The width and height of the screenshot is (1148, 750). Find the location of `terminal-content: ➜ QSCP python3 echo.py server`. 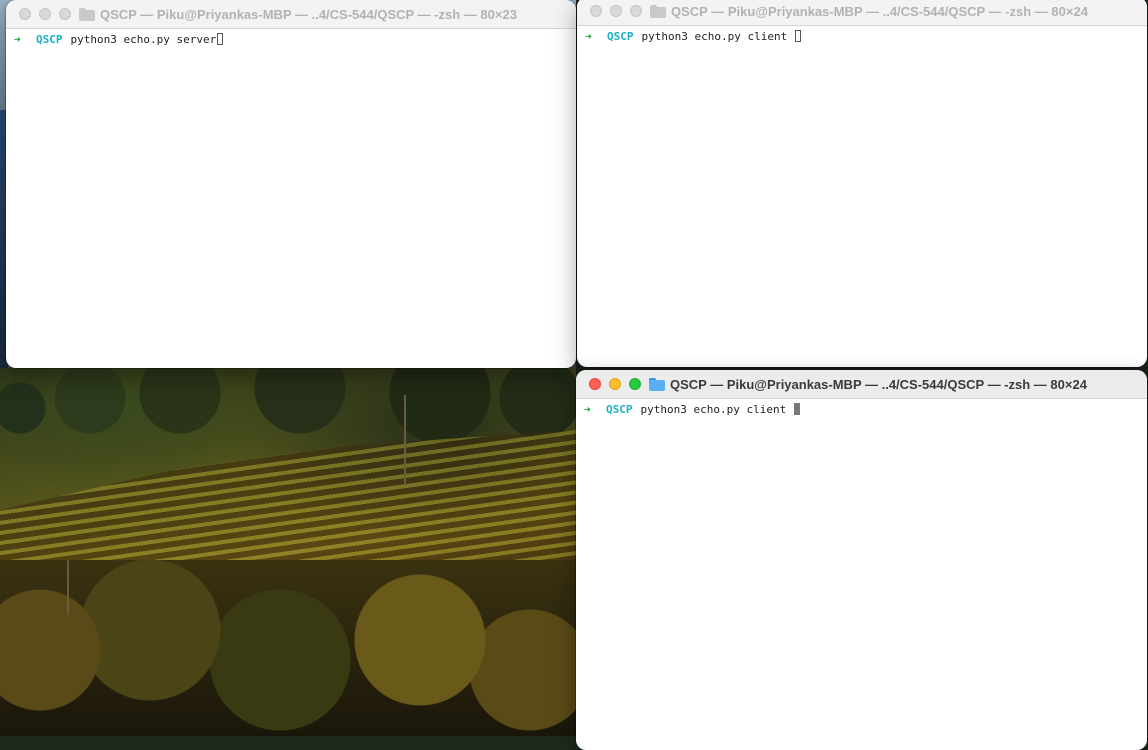

terminal-content: ➜ QSCP python3 echo.py server is located at coordinates (291, 39).